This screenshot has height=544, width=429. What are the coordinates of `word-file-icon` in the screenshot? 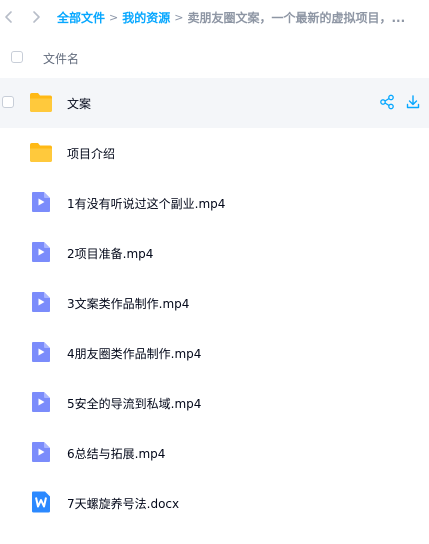 It's located at (41, 502).